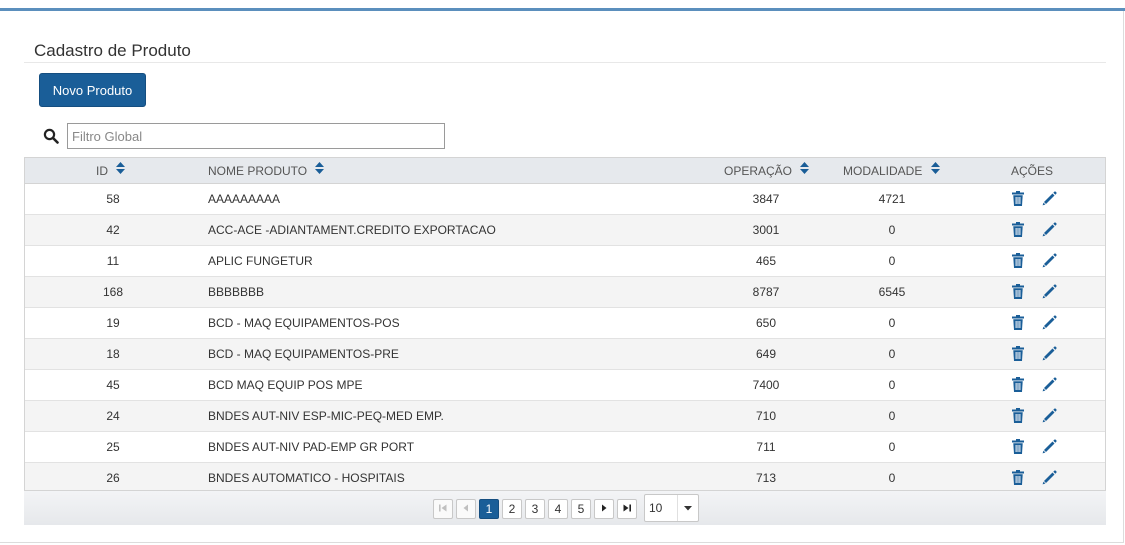 The width and height of the screenshot is (1125, 545). I want to click on cell-operacao: 649, so click(766, 354).